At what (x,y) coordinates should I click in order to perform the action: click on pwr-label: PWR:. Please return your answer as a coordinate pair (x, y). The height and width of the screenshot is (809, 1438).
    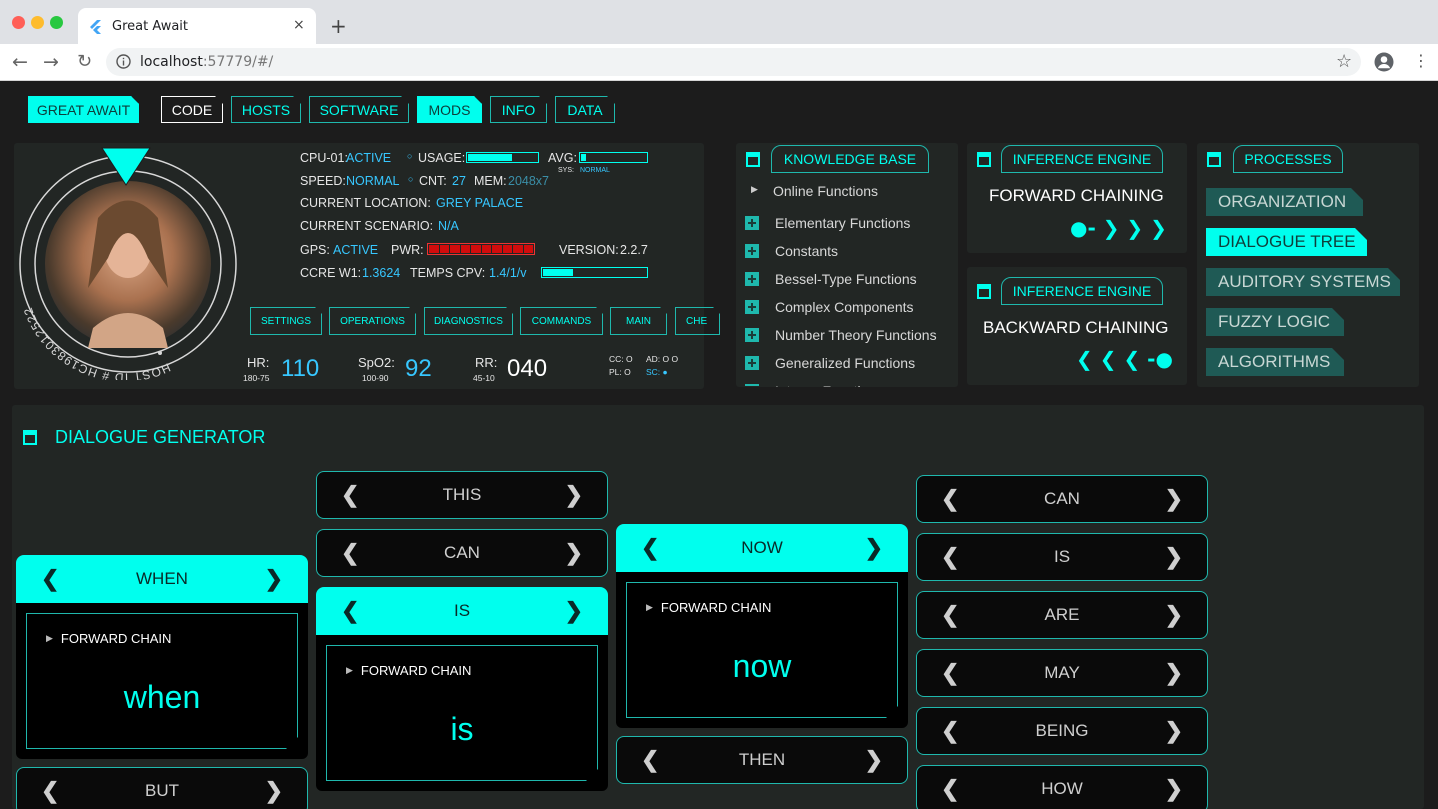
    Looking at the image, I should click on (407, 250).